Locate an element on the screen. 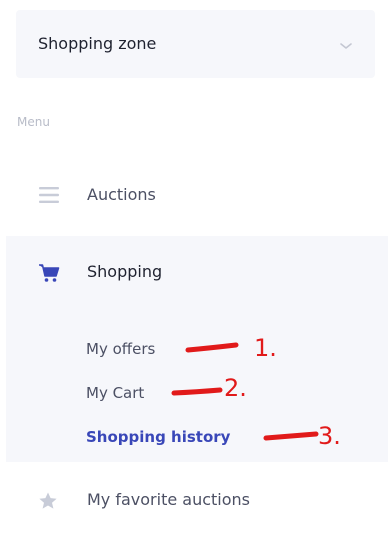  annotation-strokes is located at coordinates (245, 391).